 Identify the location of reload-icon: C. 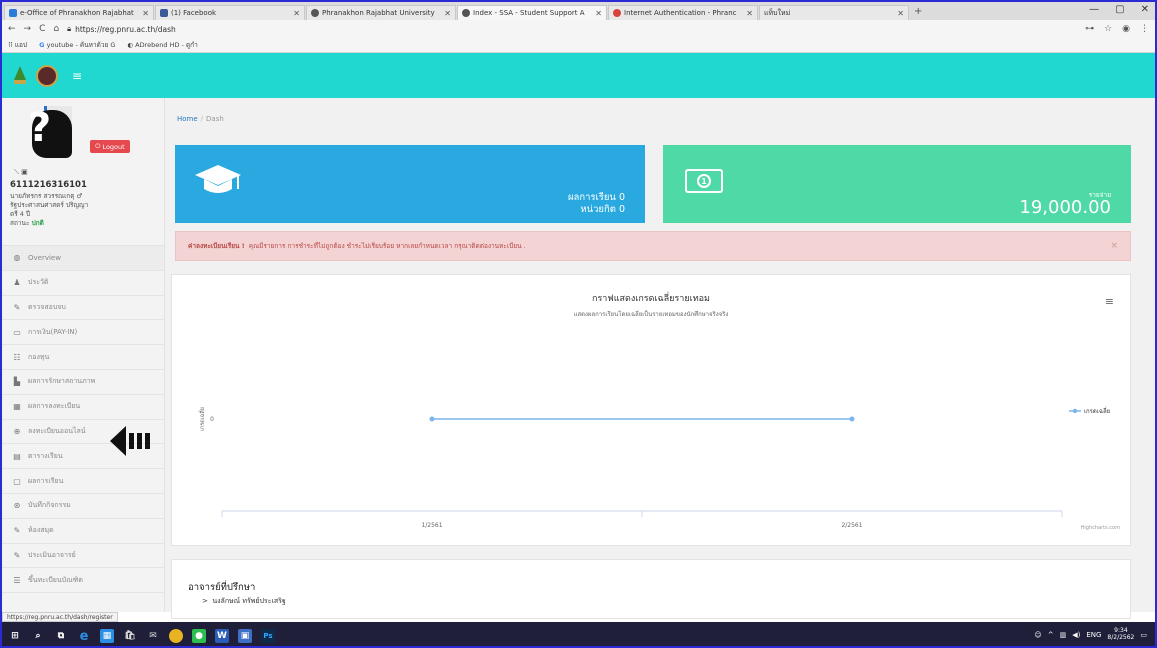
(42, 29).